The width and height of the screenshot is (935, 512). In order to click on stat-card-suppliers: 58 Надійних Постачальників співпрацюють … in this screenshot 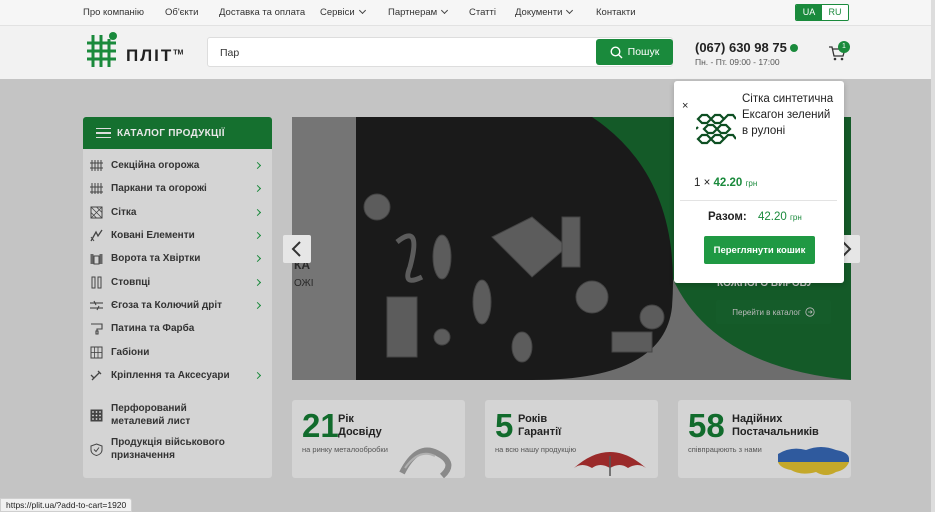, I will do `click(764, 439)`.